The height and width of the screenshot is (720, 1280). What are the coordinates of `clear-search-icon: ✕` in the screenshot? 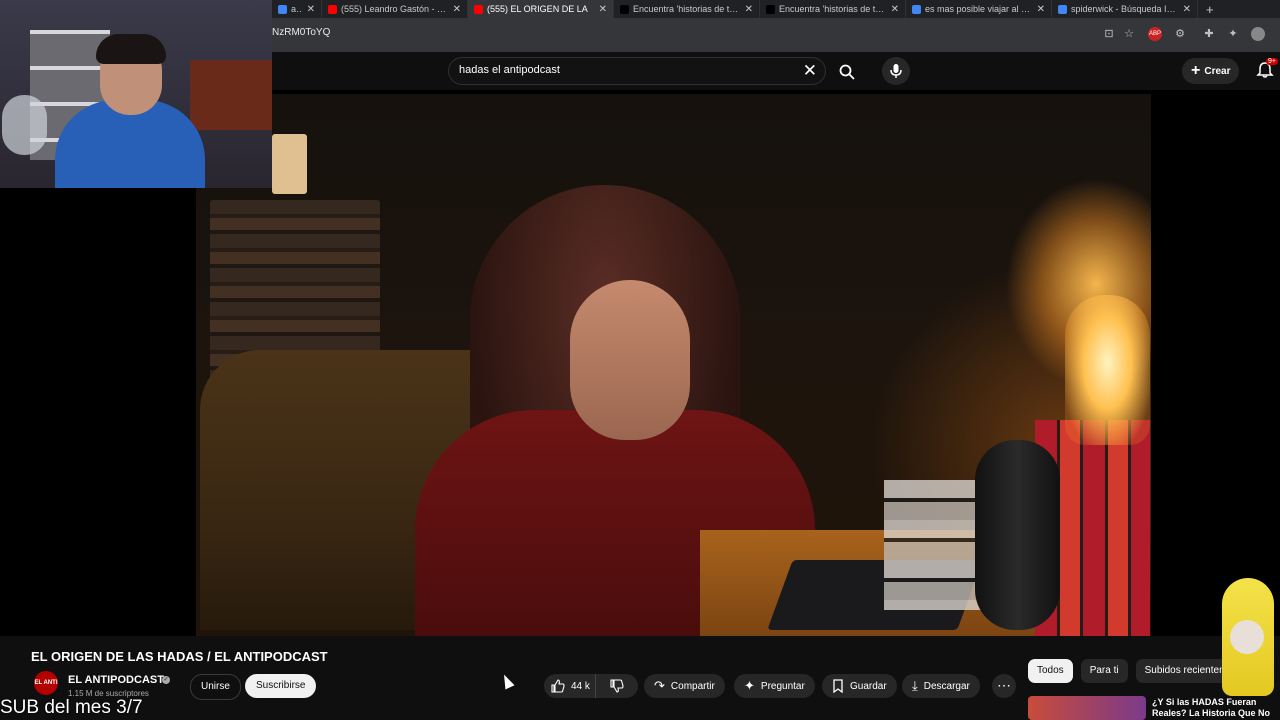 It's located at (810, 71).